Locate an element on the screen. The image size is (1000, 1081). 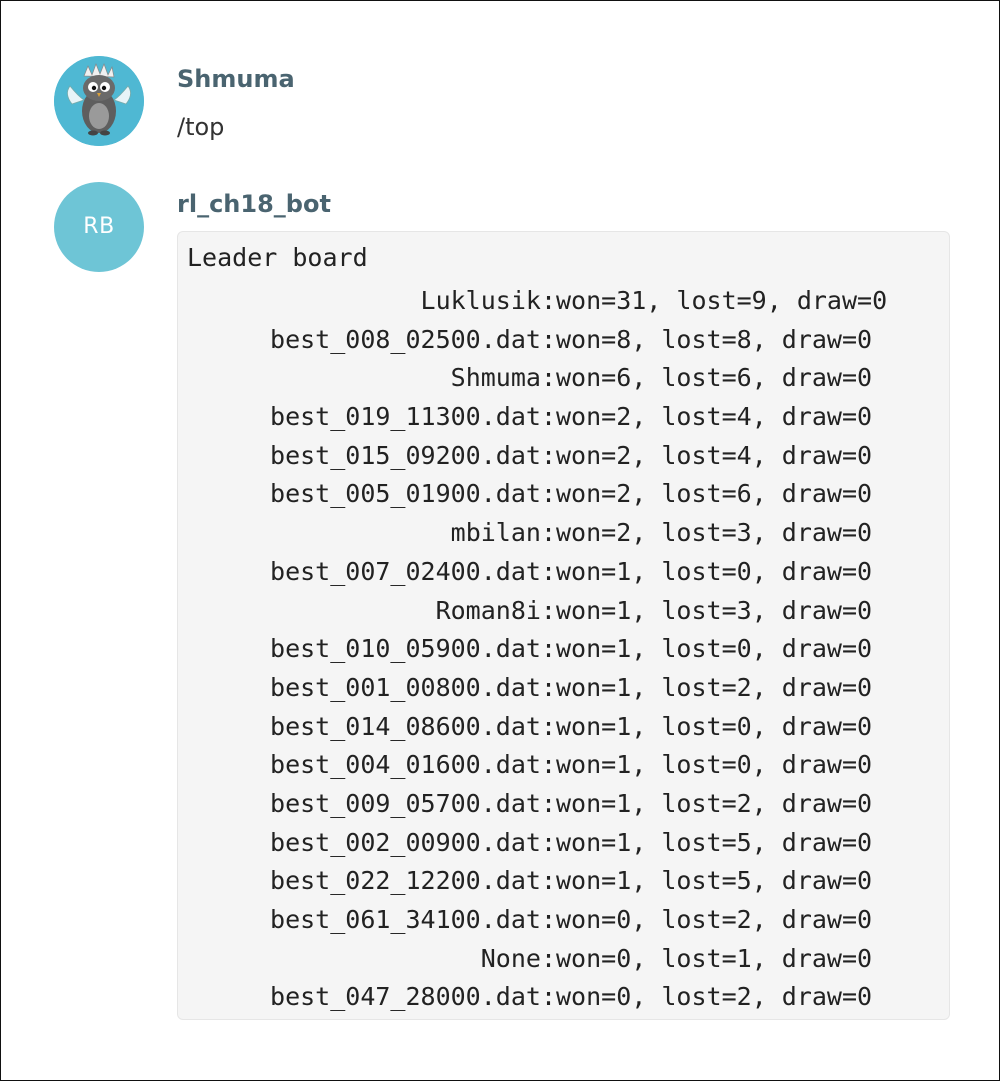
player-name: Luklusik: is located at coordinates (488, 300).